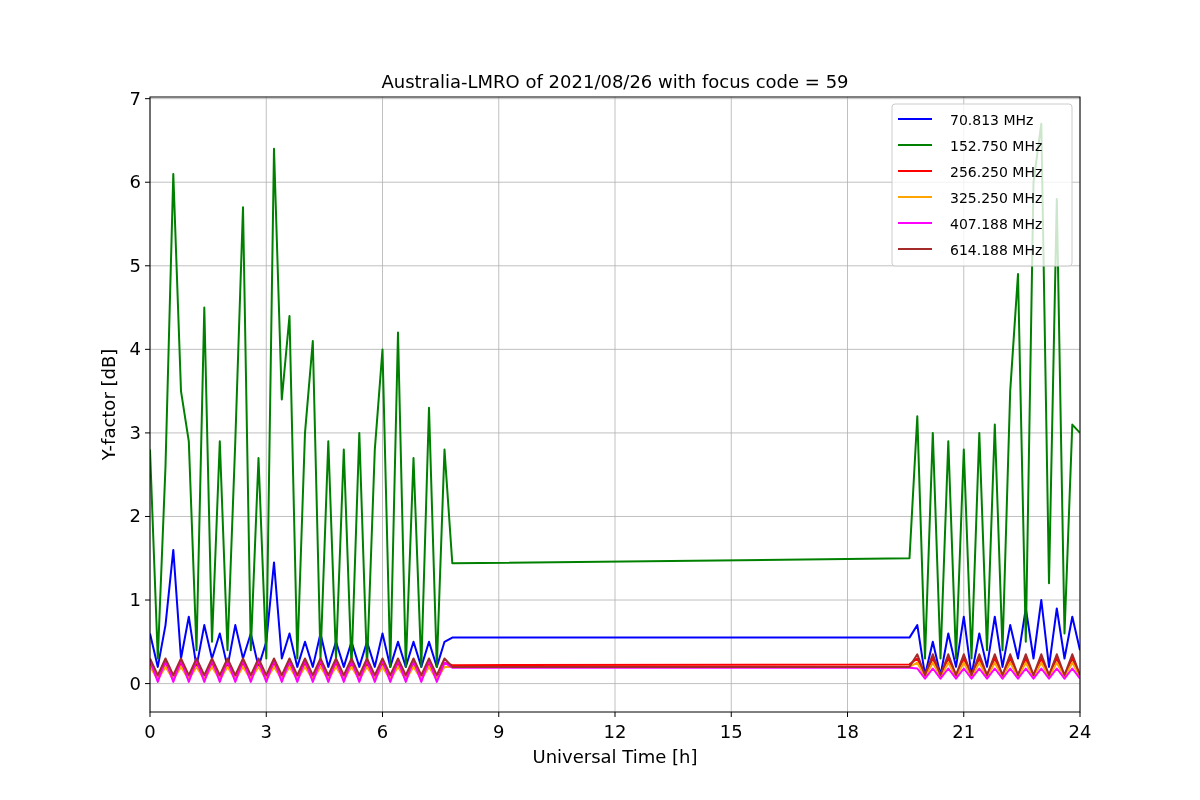 Image resolution: width=1200 pixels, height=800 pixels. I want to click on tick-label: 24, so click(1080, 731).